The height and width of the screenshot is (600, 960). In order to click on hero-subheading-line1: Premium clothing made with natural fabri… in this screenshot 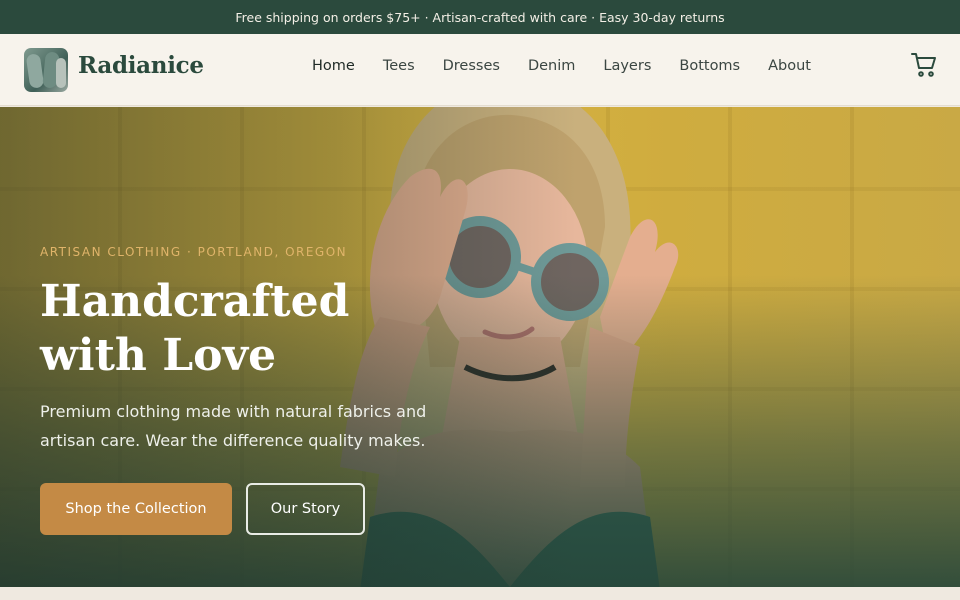, I will do `click(233, 411)`.